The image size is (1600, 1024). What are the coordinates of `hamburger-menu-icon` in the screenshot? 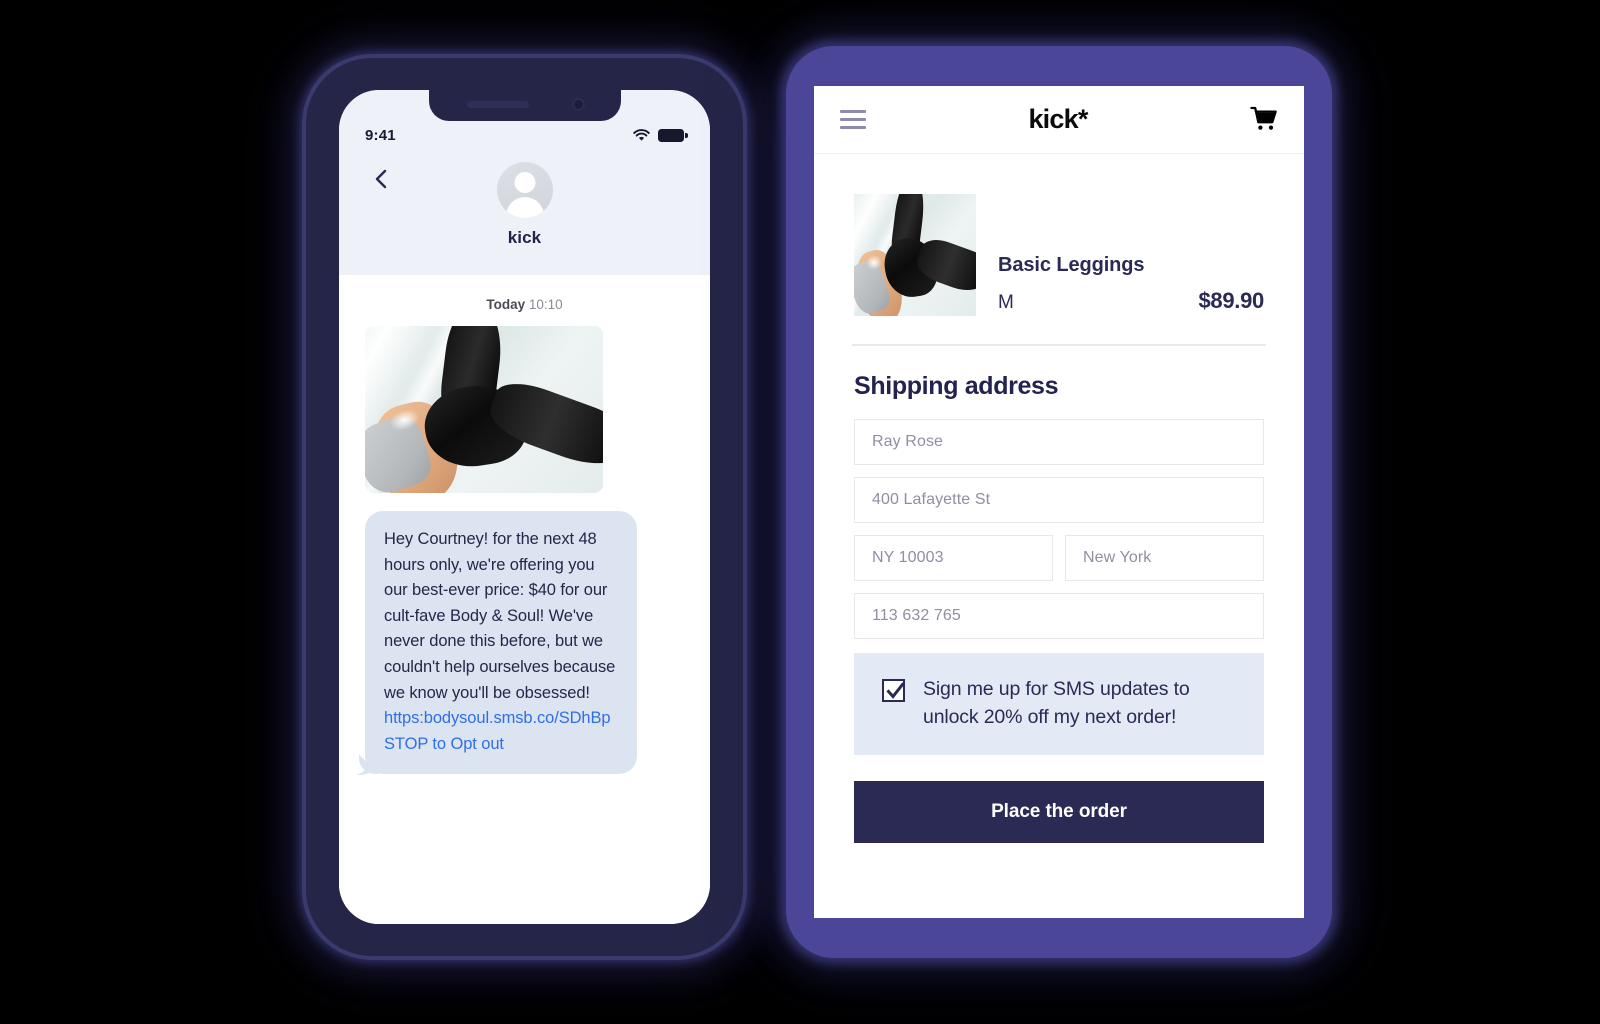 It's located at (853, 119).